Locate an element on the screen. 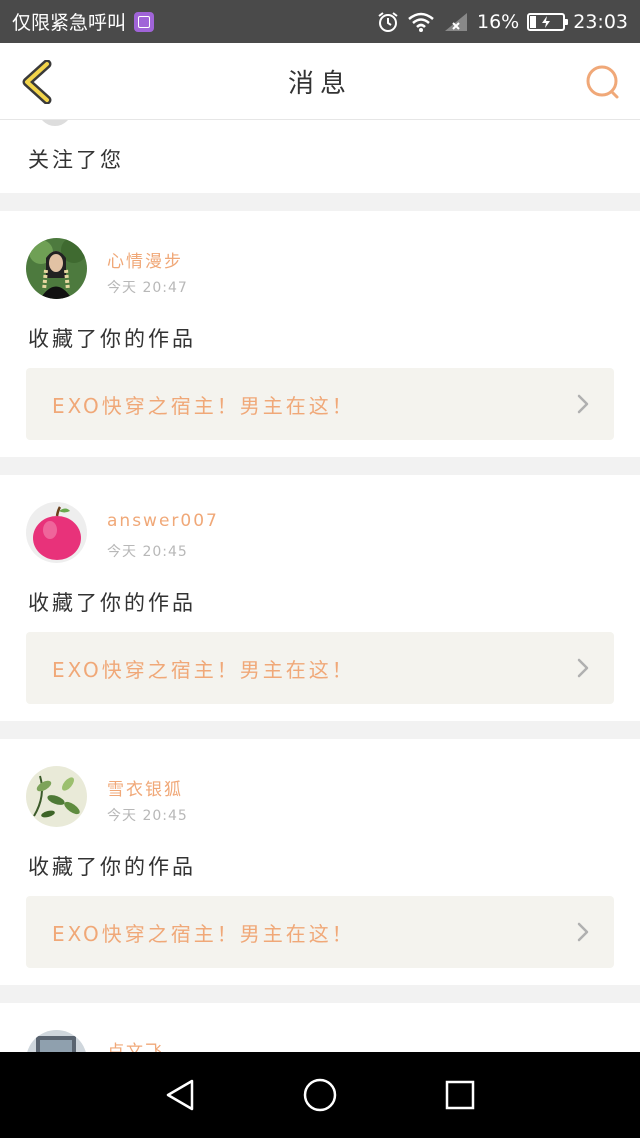  status-right: 16% 23:03 is located at coordinates (502, 22).